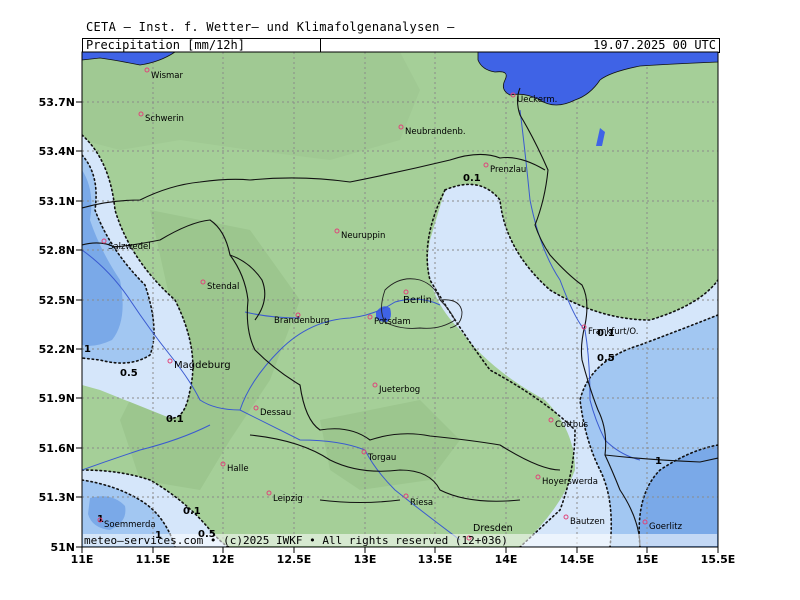 The height and width of the screenshot is (600, 800). I want to click on city-neubrandenburg: Neubrandenb., so click(432, 130).